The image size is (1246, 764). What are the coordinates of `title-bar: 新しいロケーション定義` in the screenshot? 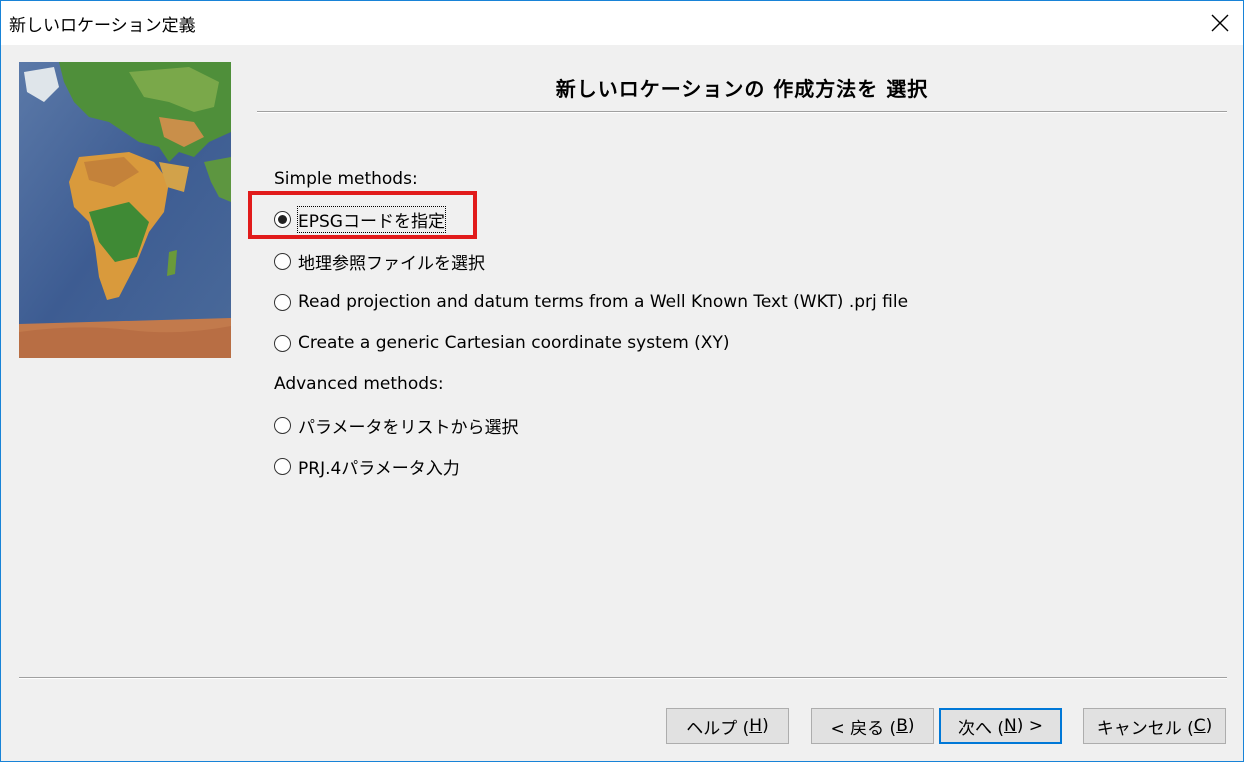 It's located at (622, 23).